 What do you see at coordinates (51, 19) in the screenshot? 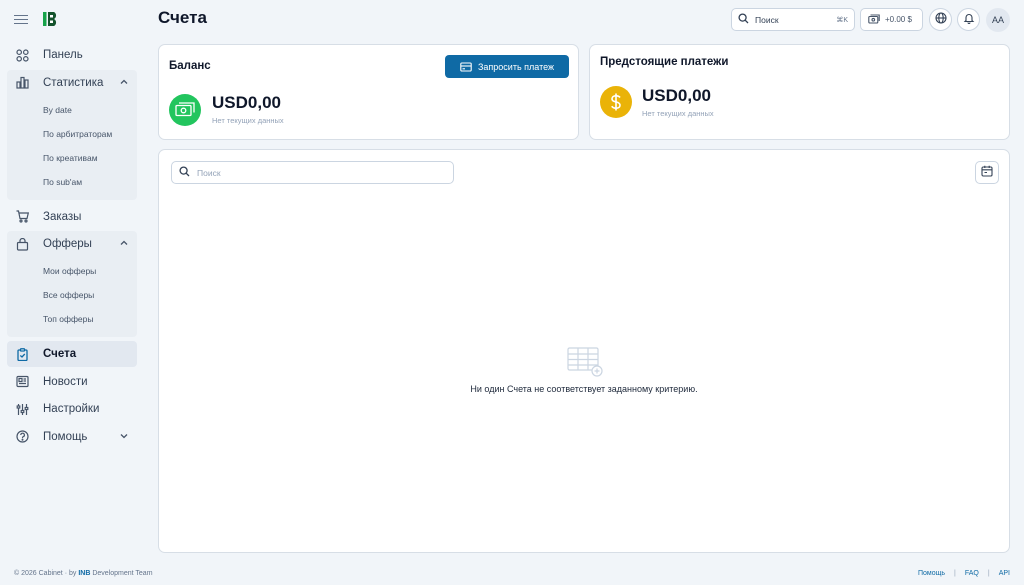
I see `brand-logo` at bounding box center [51, 19].